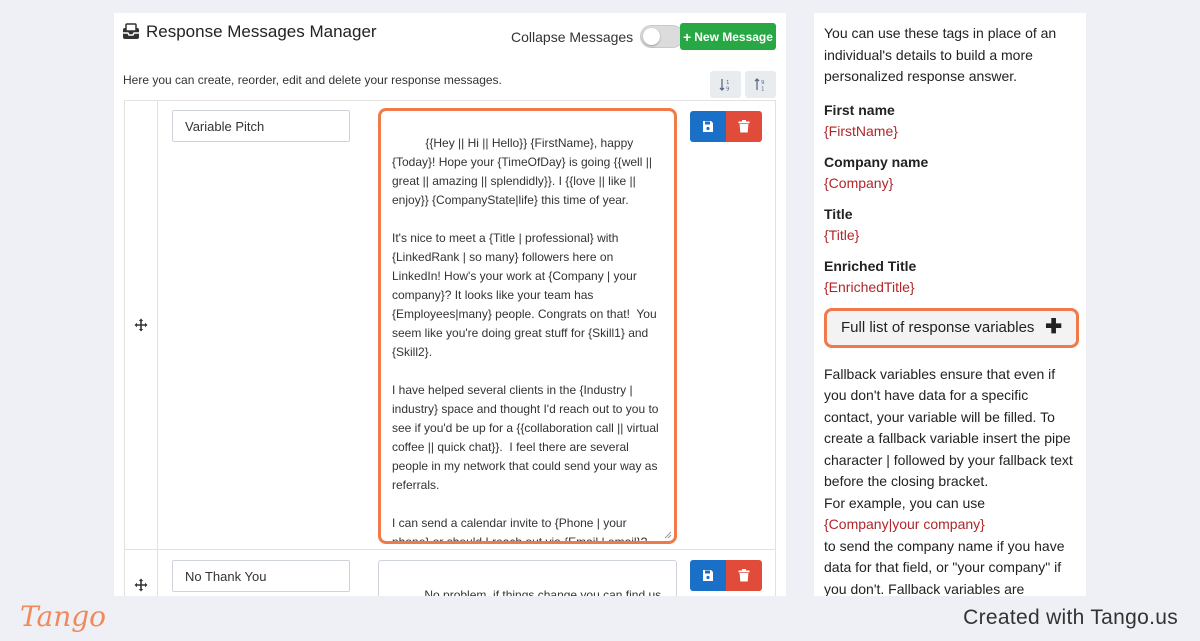 This screenshot has width=1200, height=641. What do you see at coordinates (876, 161) in the screenshot?
I see `variable-label: Company name` at bounding box center [876, 161].